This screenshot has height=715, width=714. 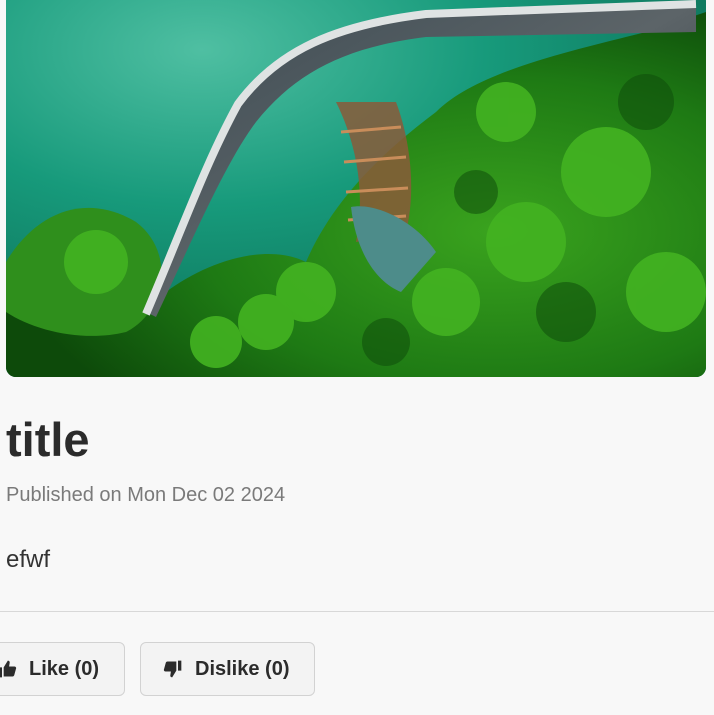 I want to click on post-title: title, so click(x=48, y=439).